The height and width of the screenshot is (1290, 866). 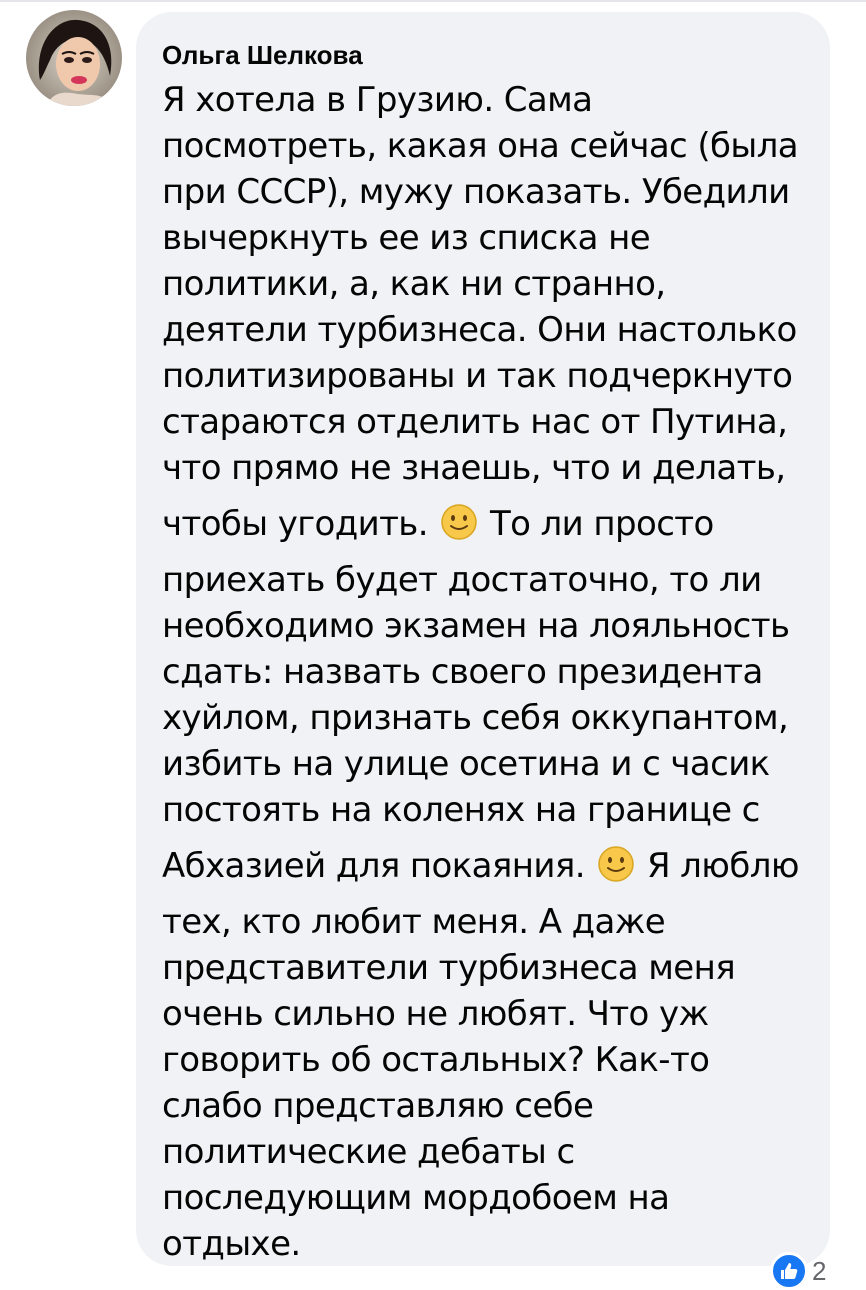 I want to click on reaction-count: 2, so click(x=819, y=1270).